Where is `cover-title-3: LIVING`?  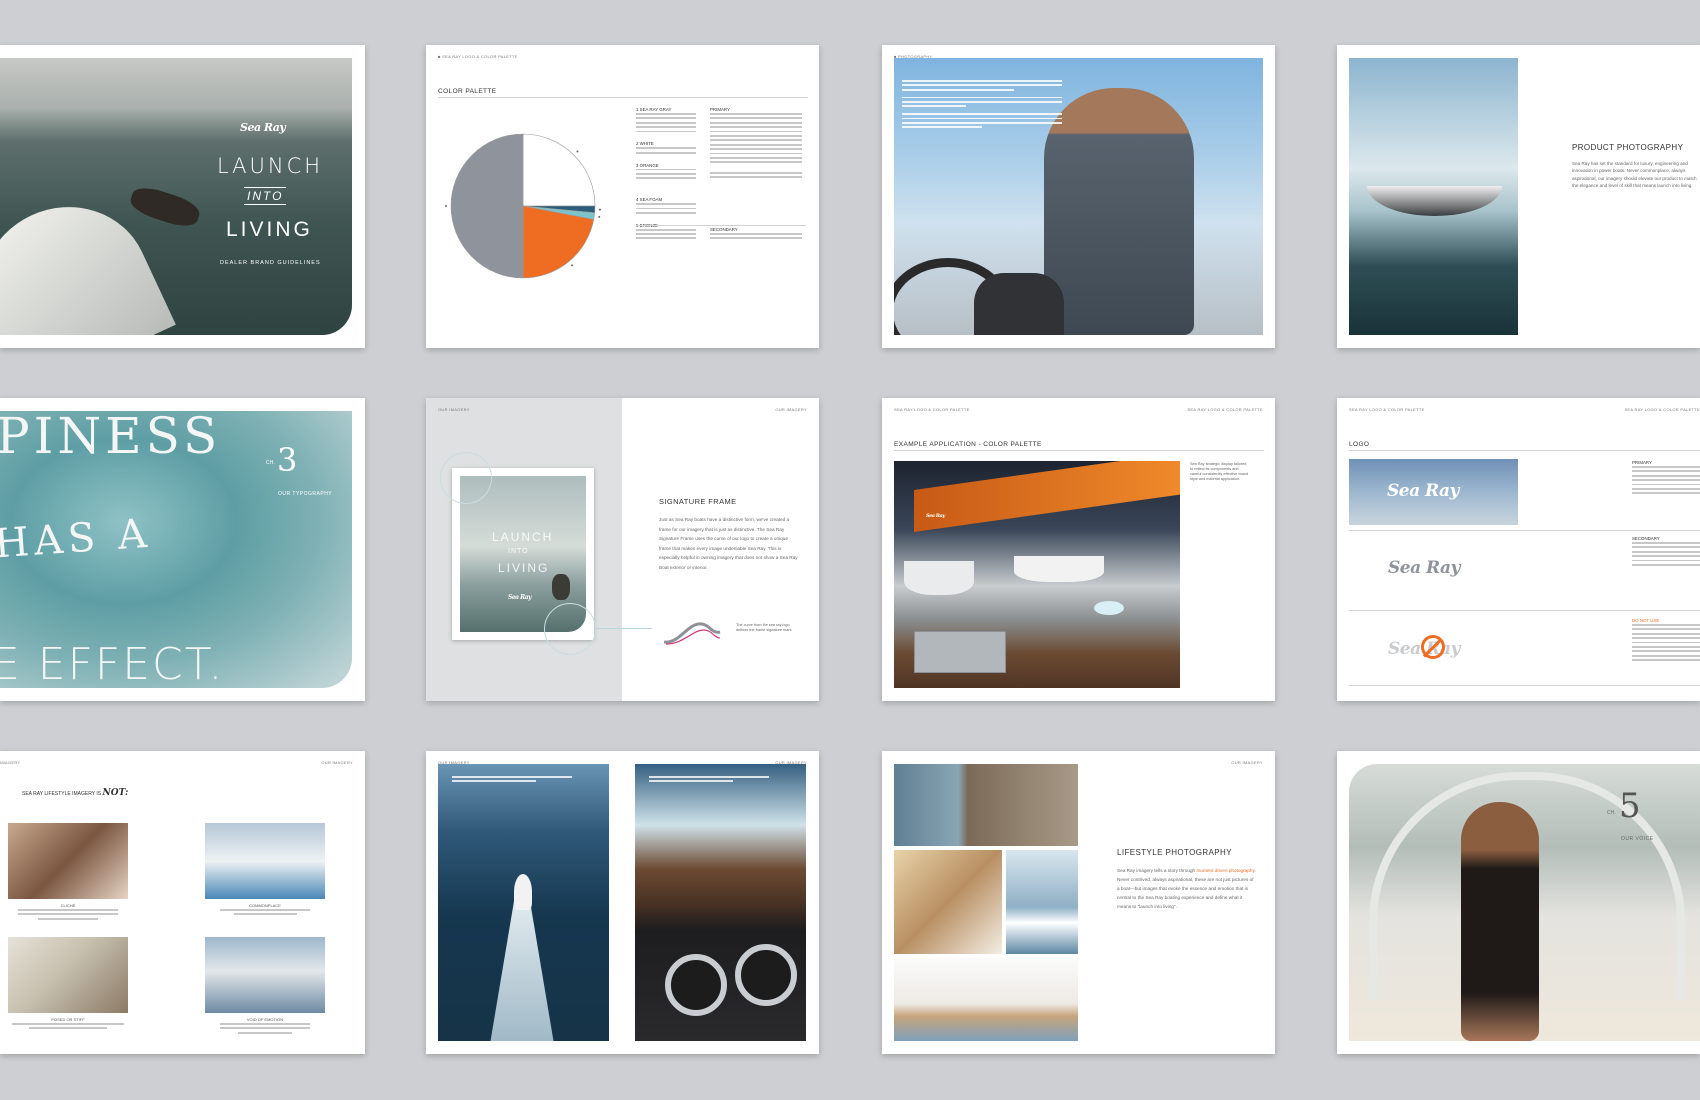 cover-title-3: LIVING is located at coordinates (269, 229).